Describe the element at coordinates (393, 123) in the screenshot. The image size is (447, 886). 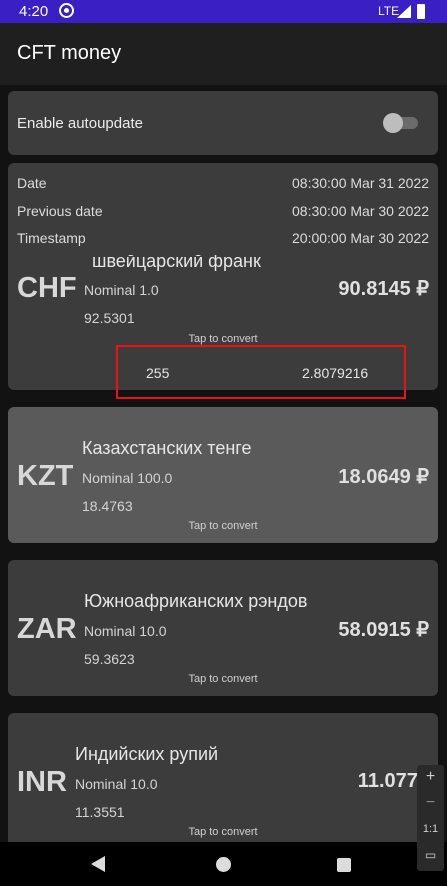
I see `toggle-thumb` at that location.